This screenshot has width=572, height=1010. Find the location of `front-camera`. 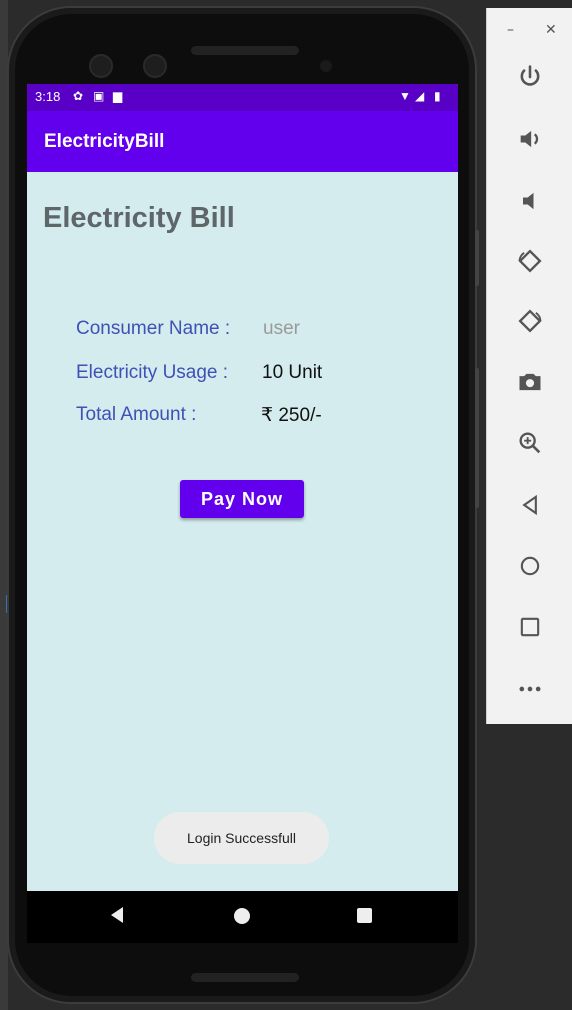

front-camera is located at coordinates (101, 66).